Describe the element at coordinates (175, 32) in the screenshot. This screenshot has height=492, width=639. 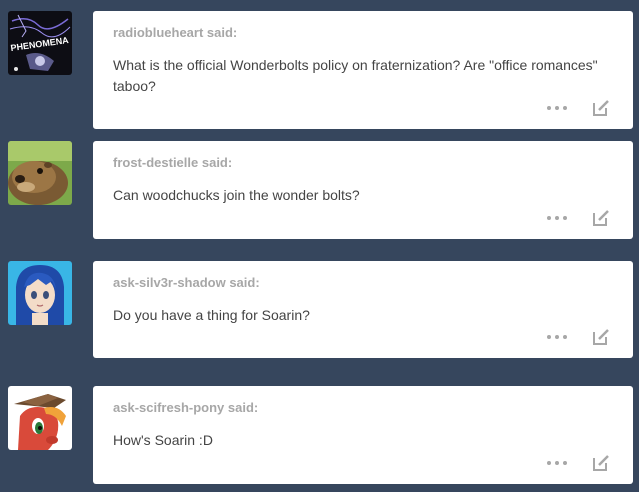
I see `asker-name: radioblueheart said:` at that location.